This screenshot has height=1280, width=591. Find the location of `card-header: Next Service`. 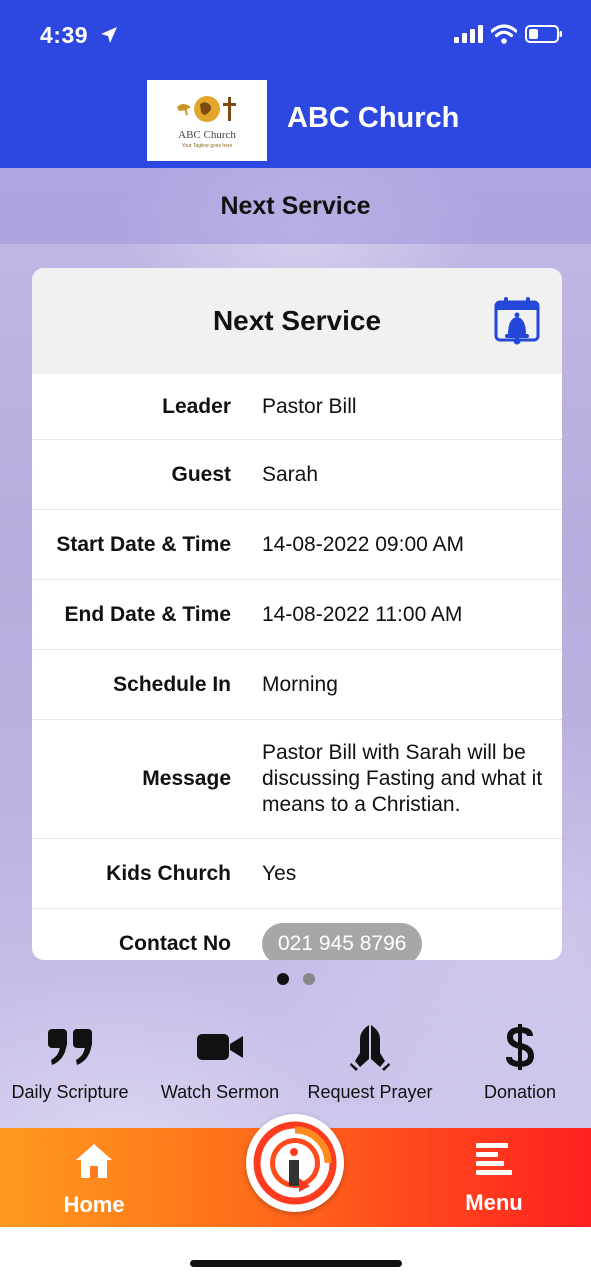

card-header: Next Service is located at coordinates (297, 321).